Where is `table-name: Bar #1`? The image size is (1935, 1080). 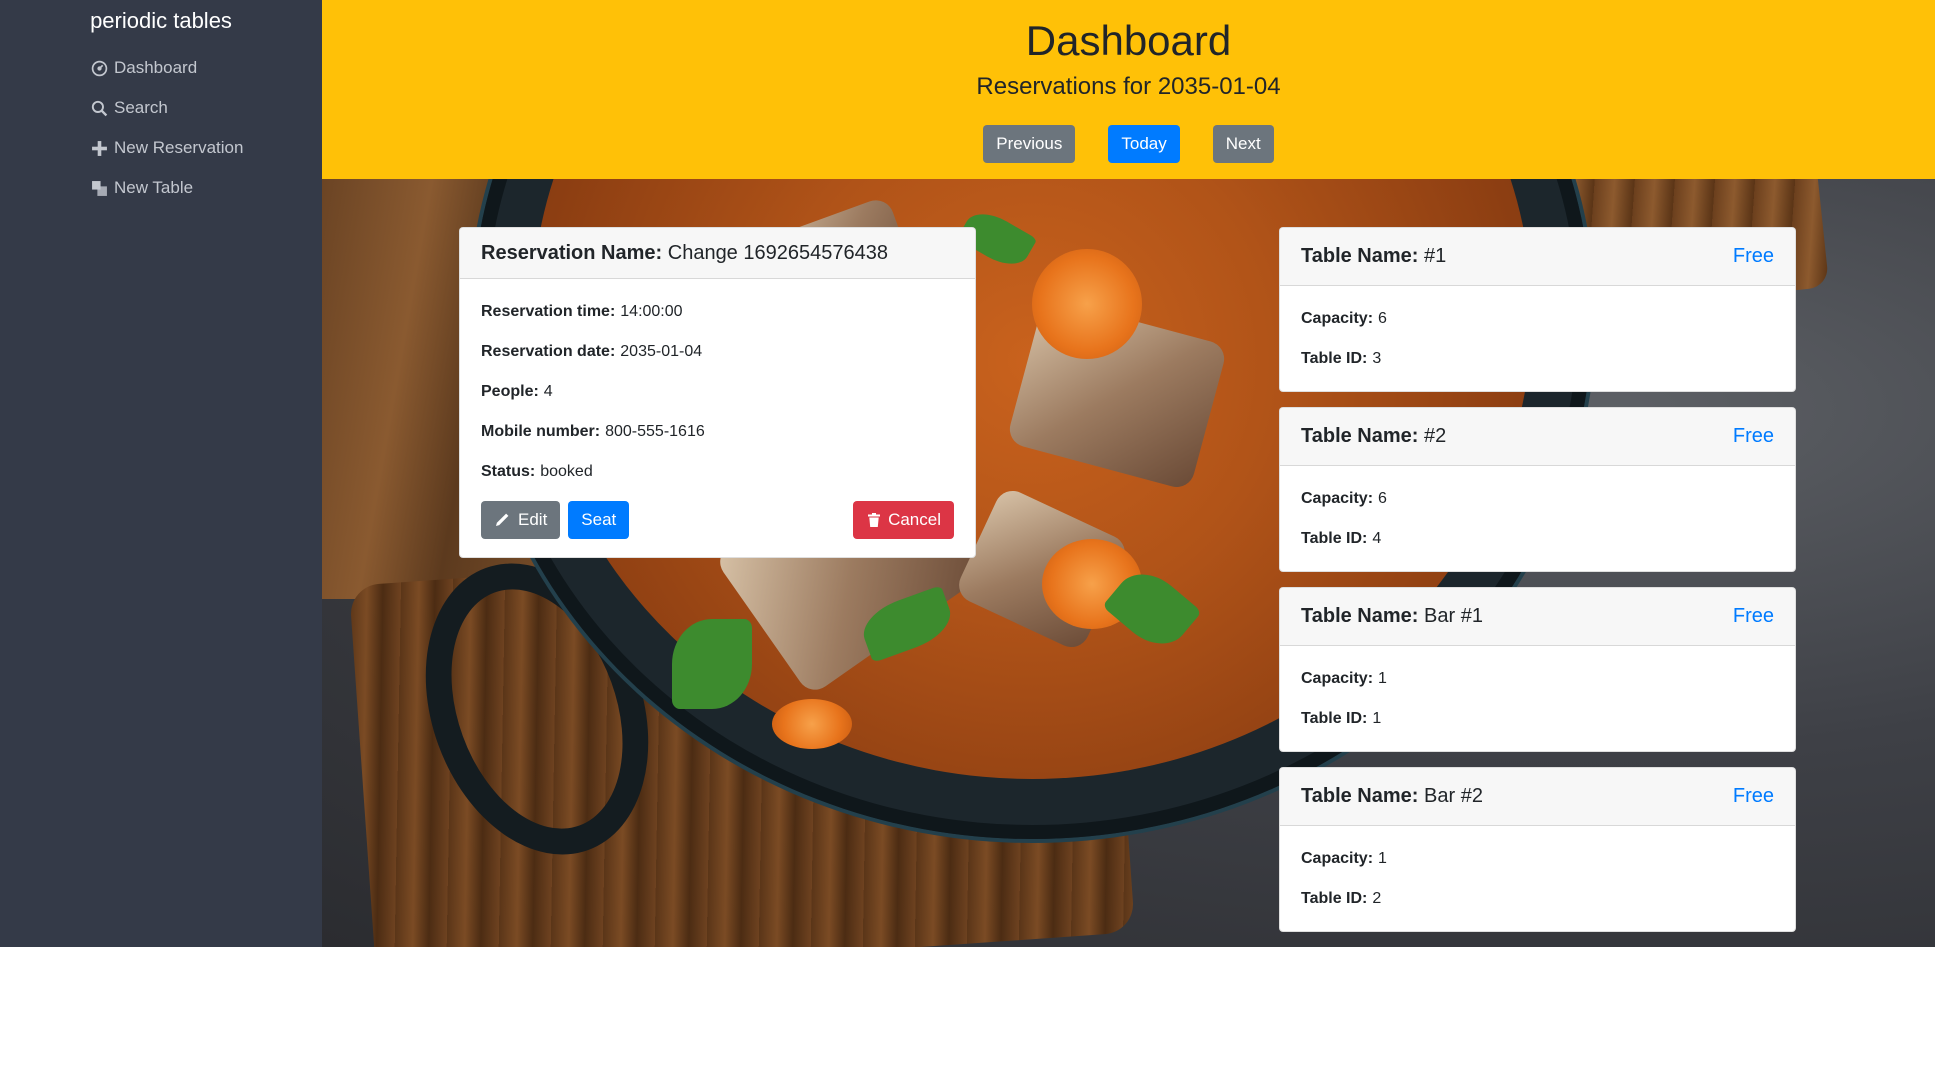
table-name: Bar #1 is located at coordinates (1453, 616).